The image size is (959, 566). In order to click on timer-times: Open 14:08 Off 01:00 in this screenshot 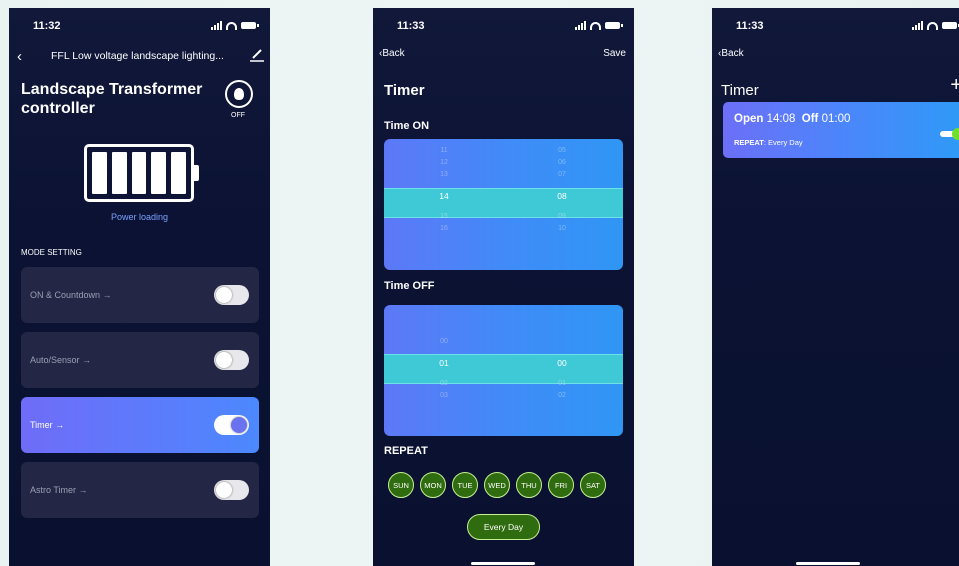, I will do `click(792, 119)`.